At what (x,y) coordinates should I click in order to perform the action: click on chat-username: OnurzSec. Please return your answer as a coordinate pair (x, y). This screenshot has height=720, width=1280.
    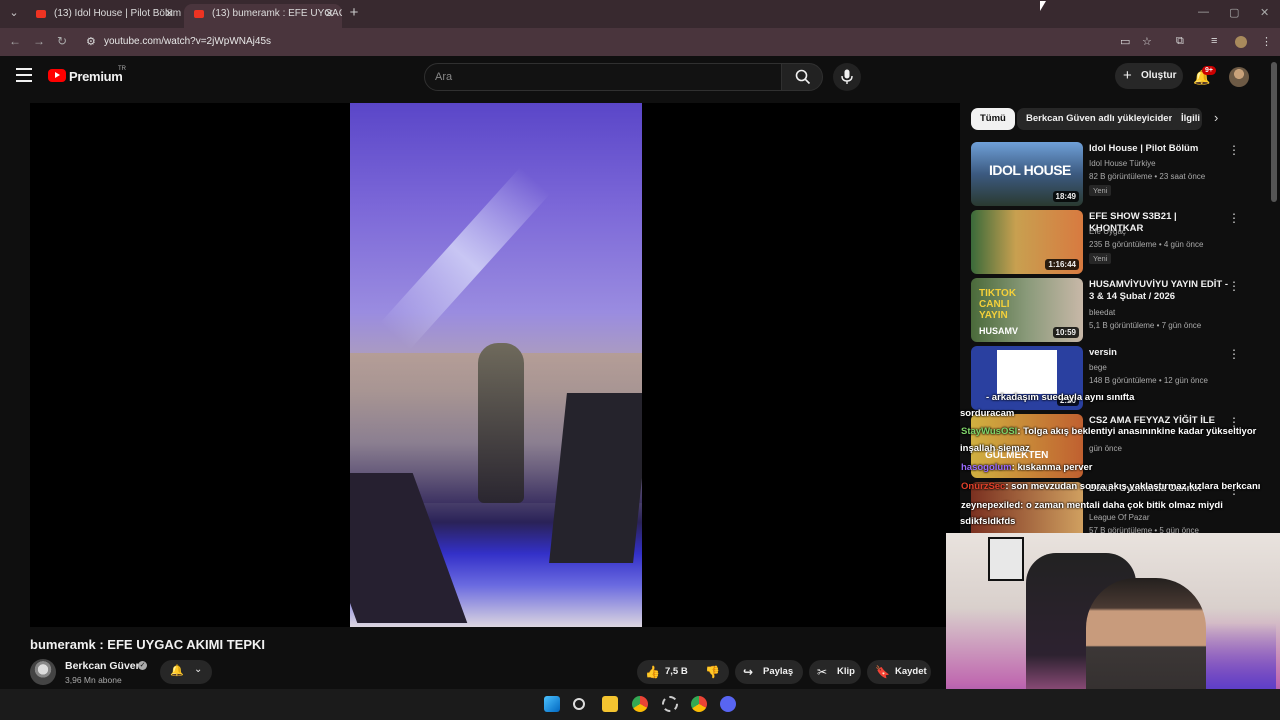
    Looking at the image, I should click on (983, 486).